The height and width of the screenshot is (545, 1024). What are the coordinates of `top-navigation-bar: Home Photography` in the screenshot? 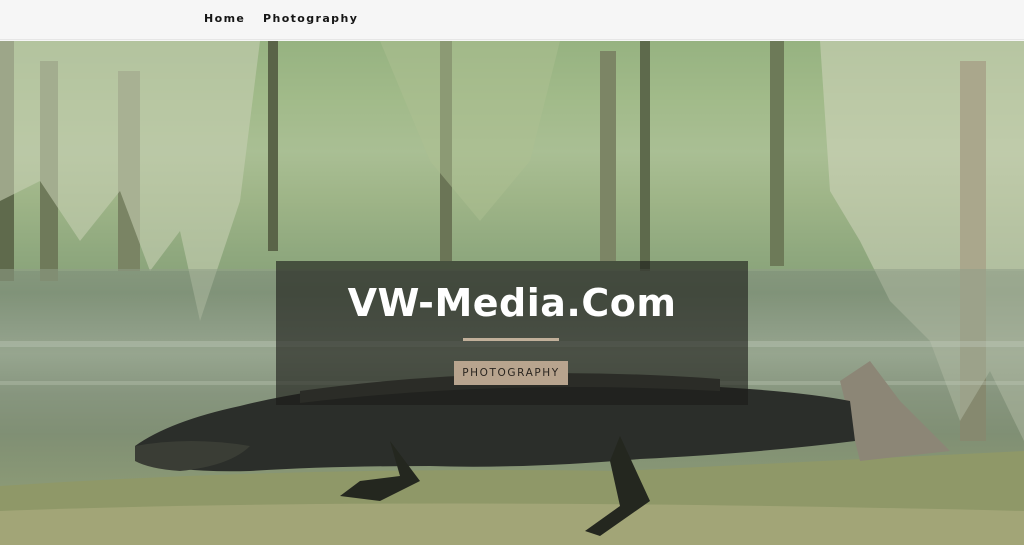 It's located at (512, 20).